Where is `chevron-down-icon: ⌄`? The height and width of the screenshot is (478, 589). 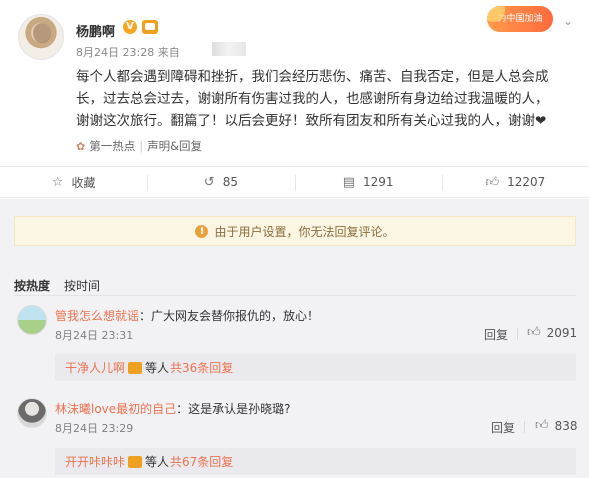 chevron-down-icon: ⌄ is located at coordinates (568, 21).